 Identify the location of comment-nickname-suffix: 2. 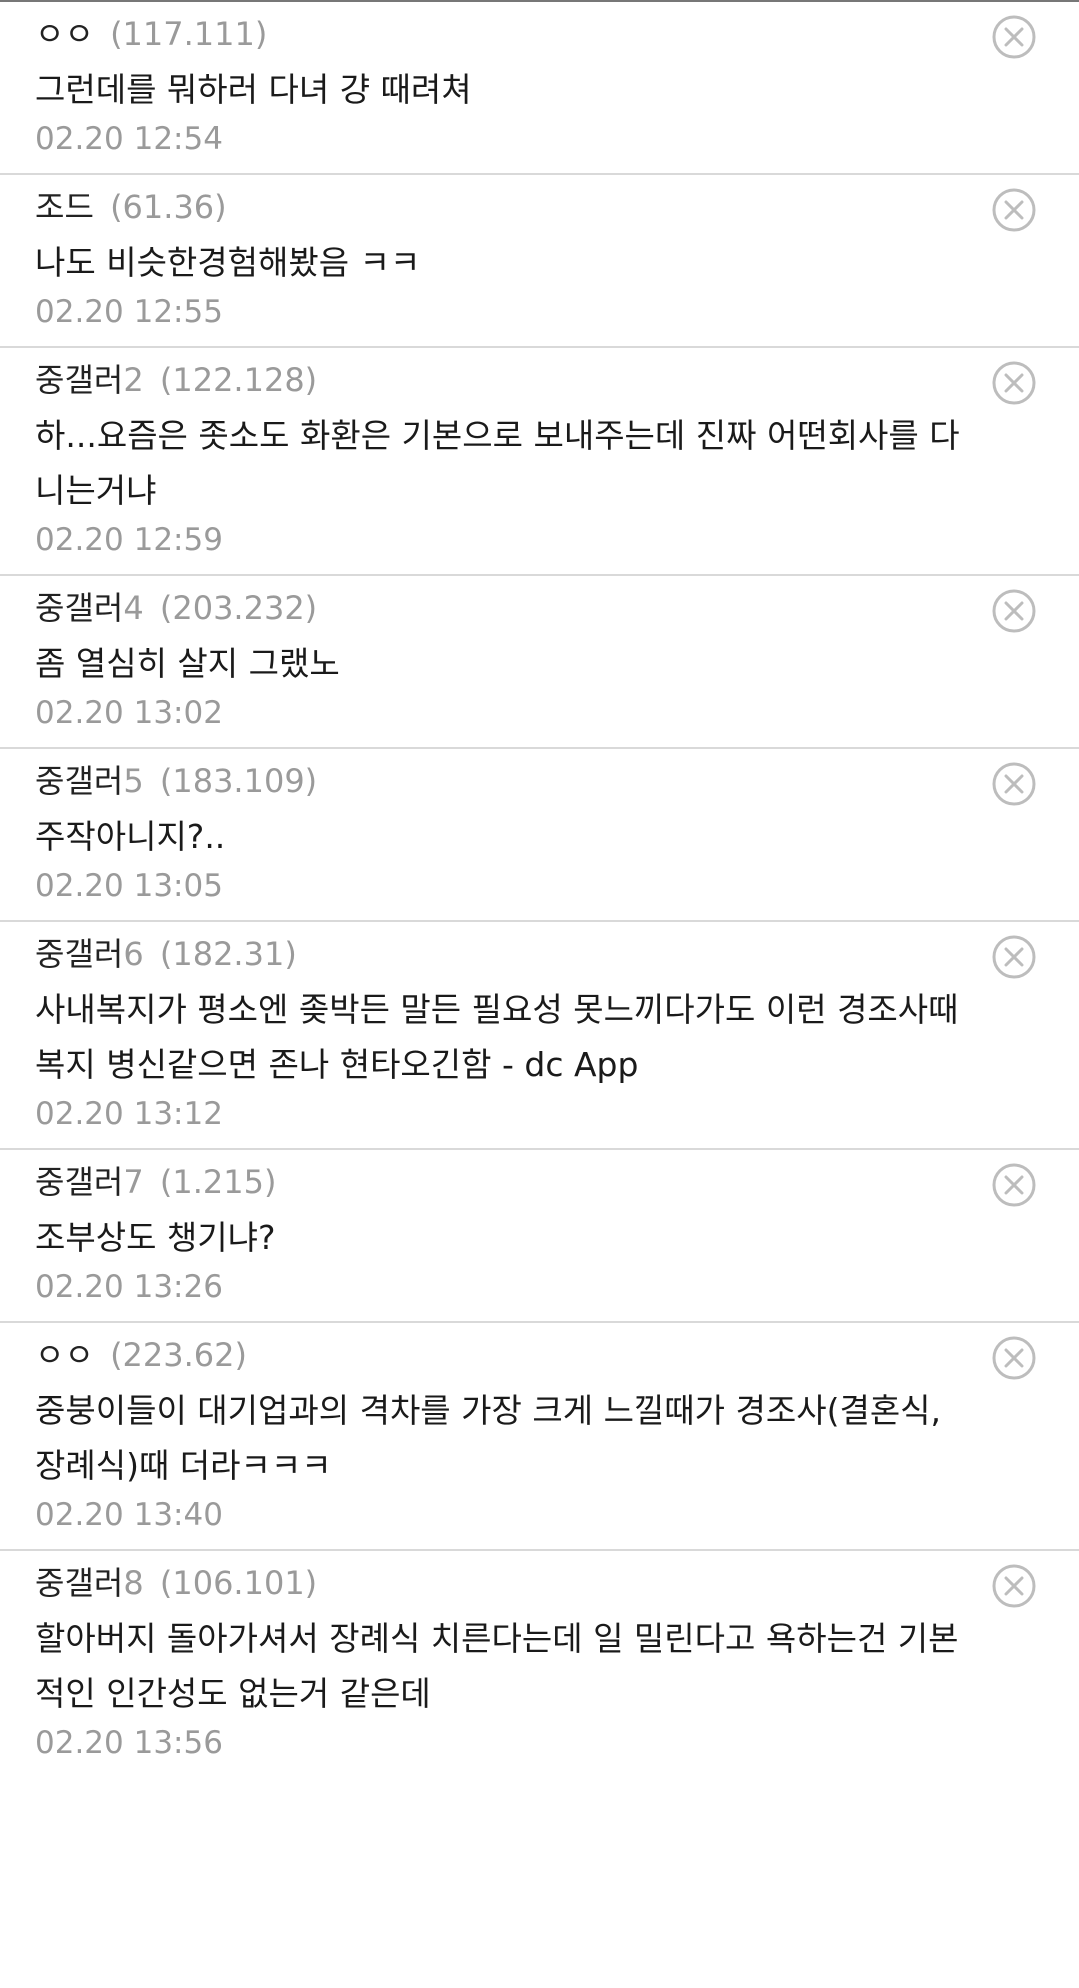
(133, 380).